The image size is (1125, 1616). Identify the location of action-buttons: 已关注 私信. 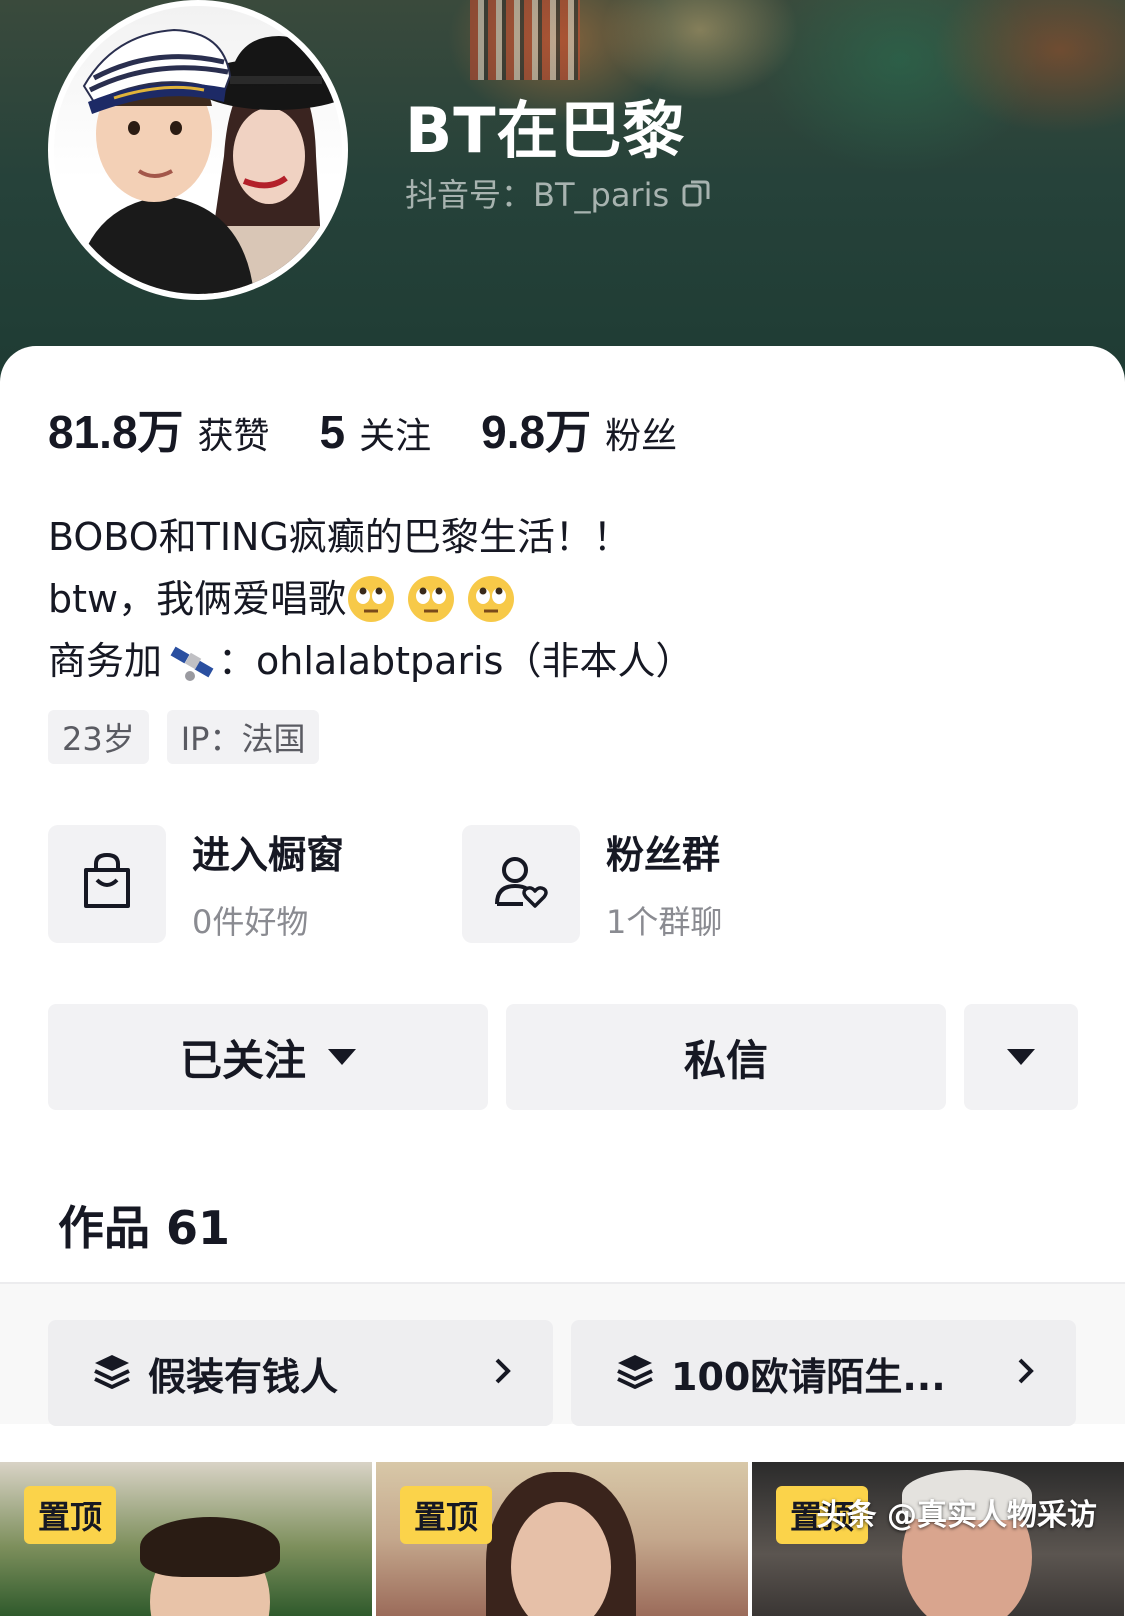
(563, 1057).